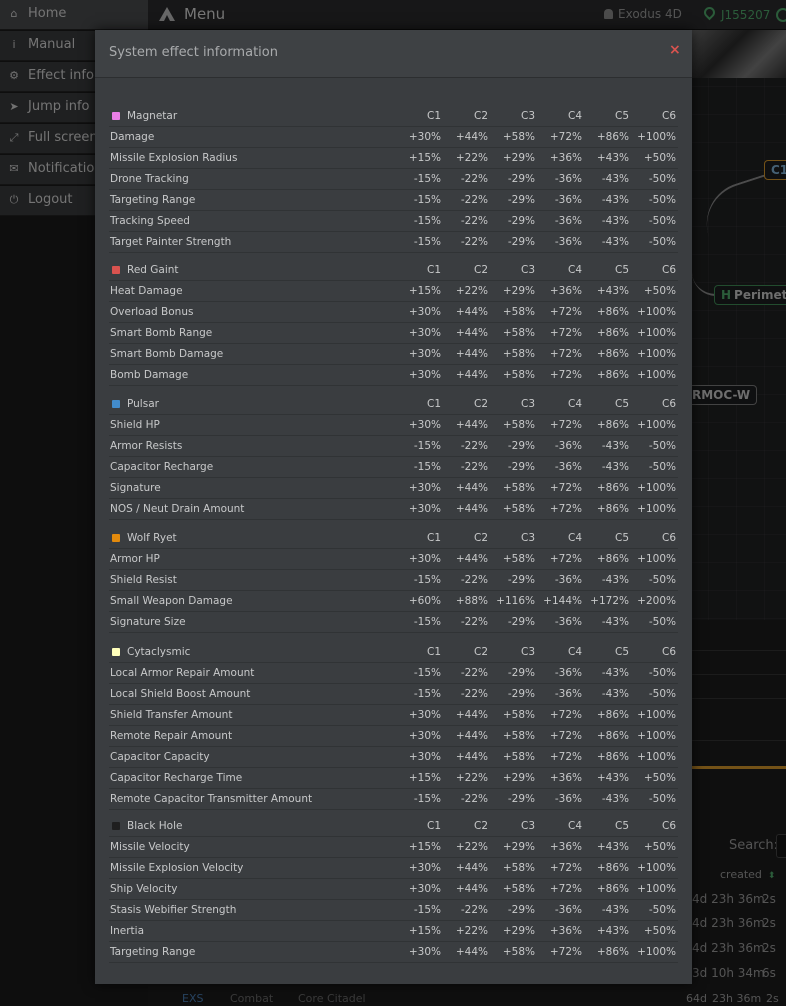  What do you see at coordinates (518, 847) in the screenshot?
I see `effect-value: +29%` at bounding box center [518, 847].